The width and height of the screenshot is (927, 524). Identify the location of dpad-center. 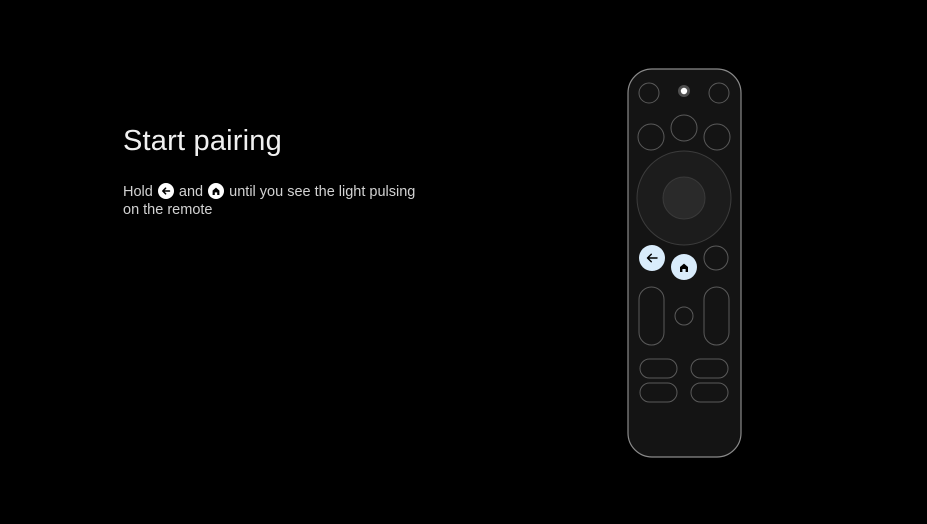
(684, 198).